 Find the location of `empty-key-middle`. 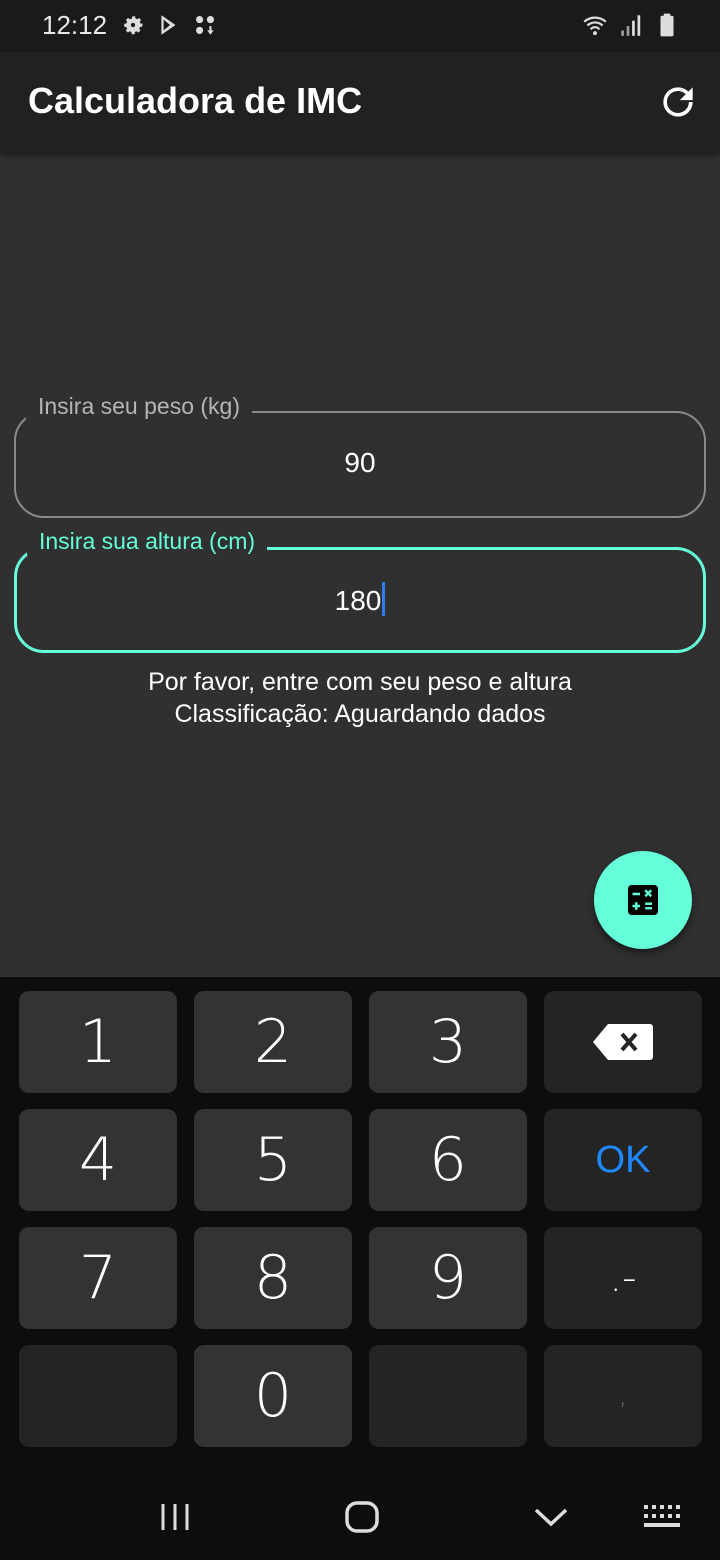

empty-key-middle is located at coordinates (448, 1396).